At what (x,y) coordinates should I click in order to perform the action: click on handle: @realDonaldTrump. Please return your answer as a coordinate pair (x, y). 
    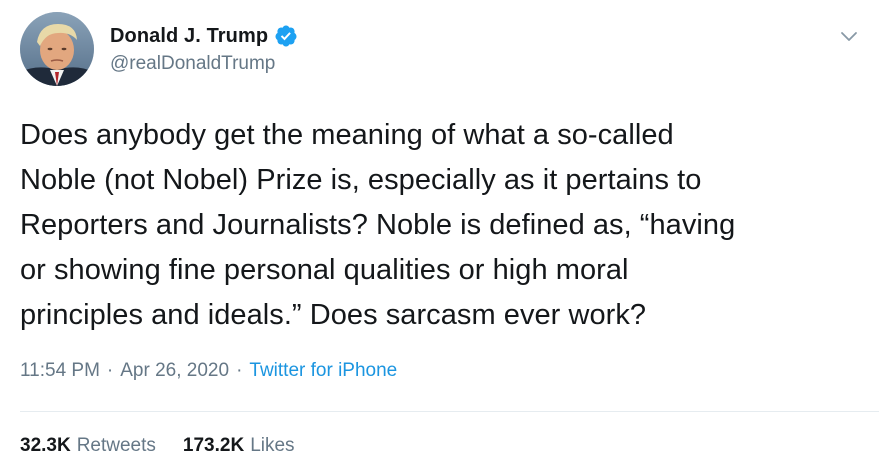
    Looking at the image, I should click on (204, 64).